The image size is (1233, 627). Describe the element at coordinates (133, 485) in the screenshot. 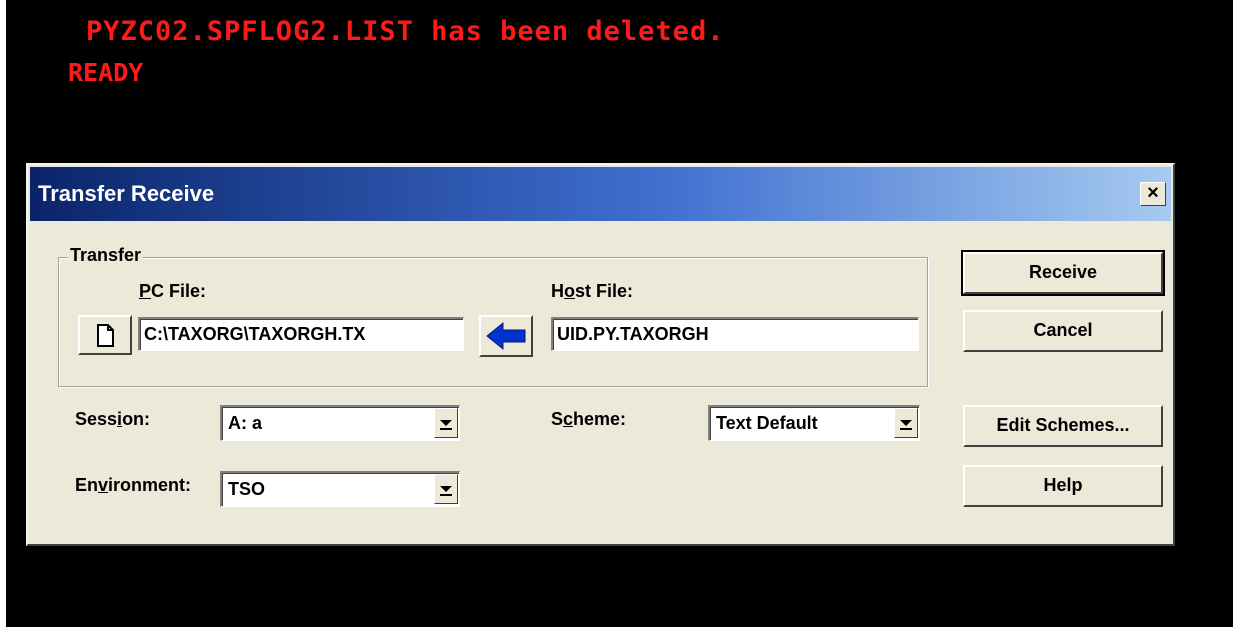

I see `environment-label: Environment:` at that location.